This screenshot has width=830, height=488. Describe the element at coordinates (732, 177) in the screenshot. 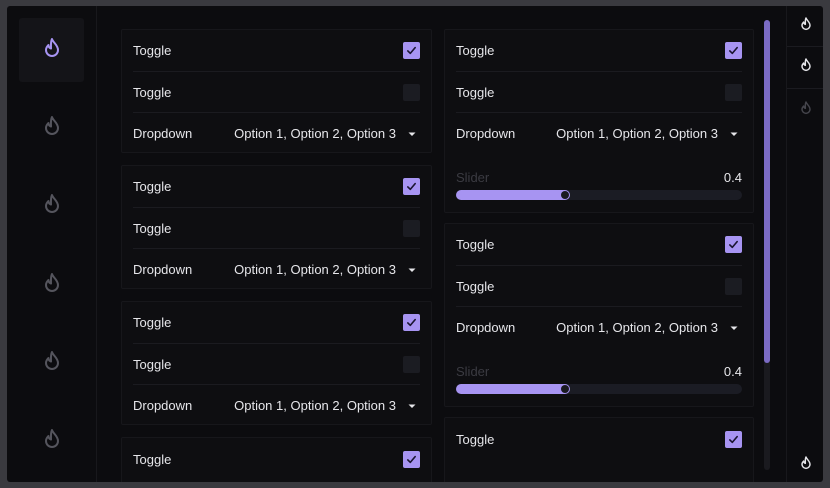

I see `slider-value: 0.4` at that location.